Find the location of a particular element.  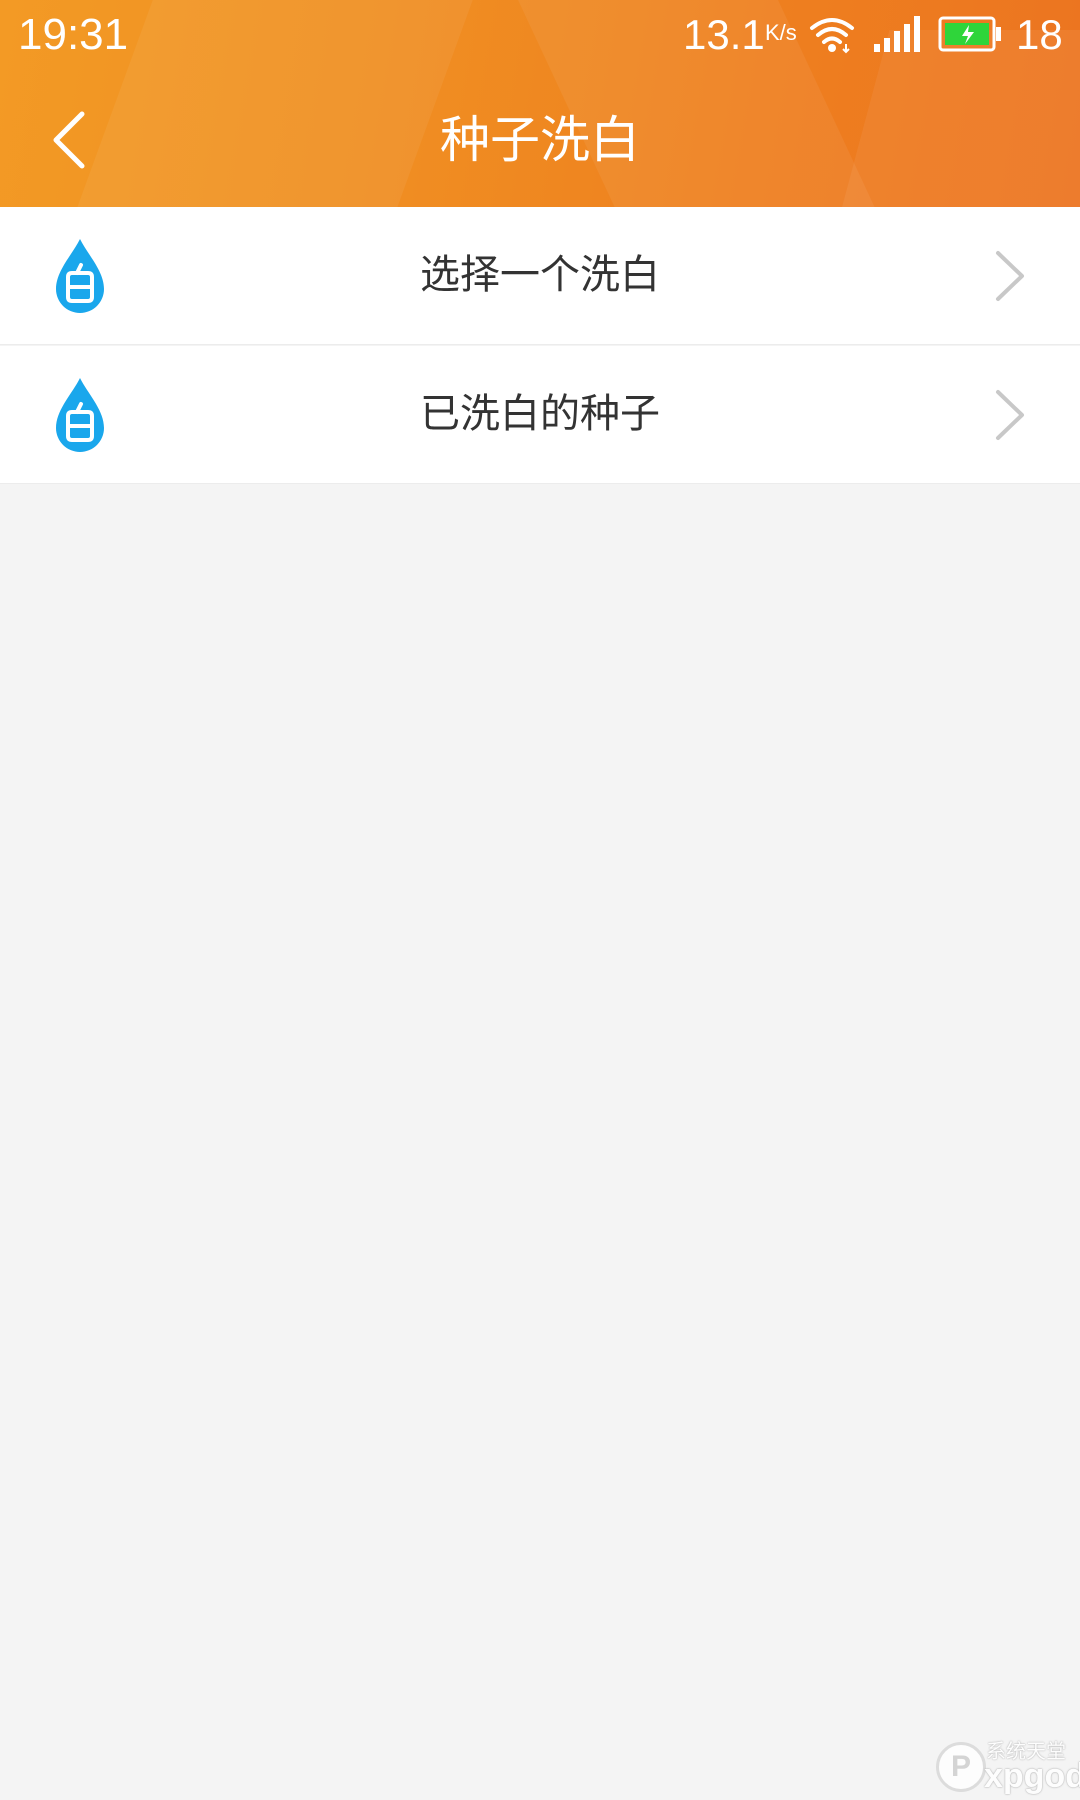

battery-level: 18 is located at coordinates (1039, 34).